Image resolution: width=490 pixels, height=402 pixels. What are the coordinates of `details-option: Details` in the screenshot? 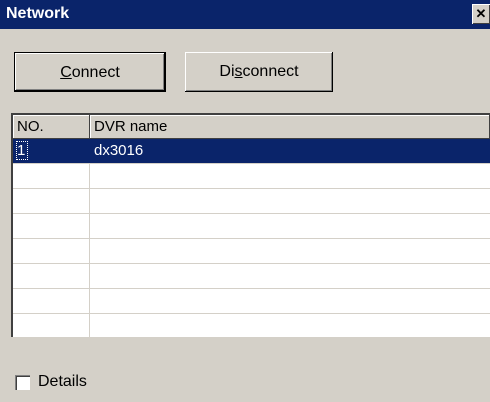 It's located at (51, 382).